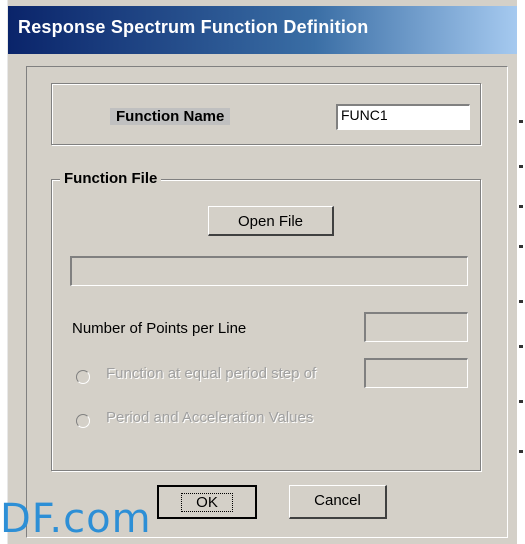  What do you see at coordinates (83, 377) in the screenshot?
I see `radio-equal-period-icon` at bounding box center [83, 377].